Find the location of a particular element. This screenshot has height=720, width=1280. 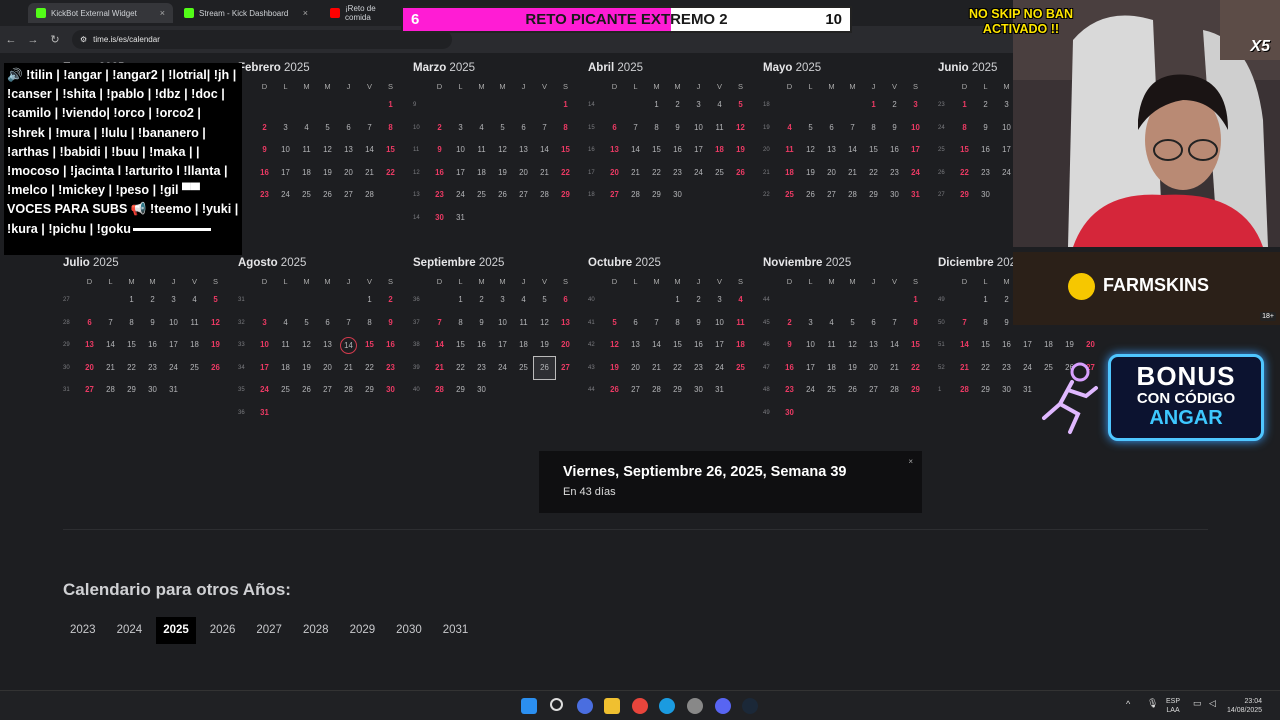

chrome-icon is located at coordinates (640, 706).